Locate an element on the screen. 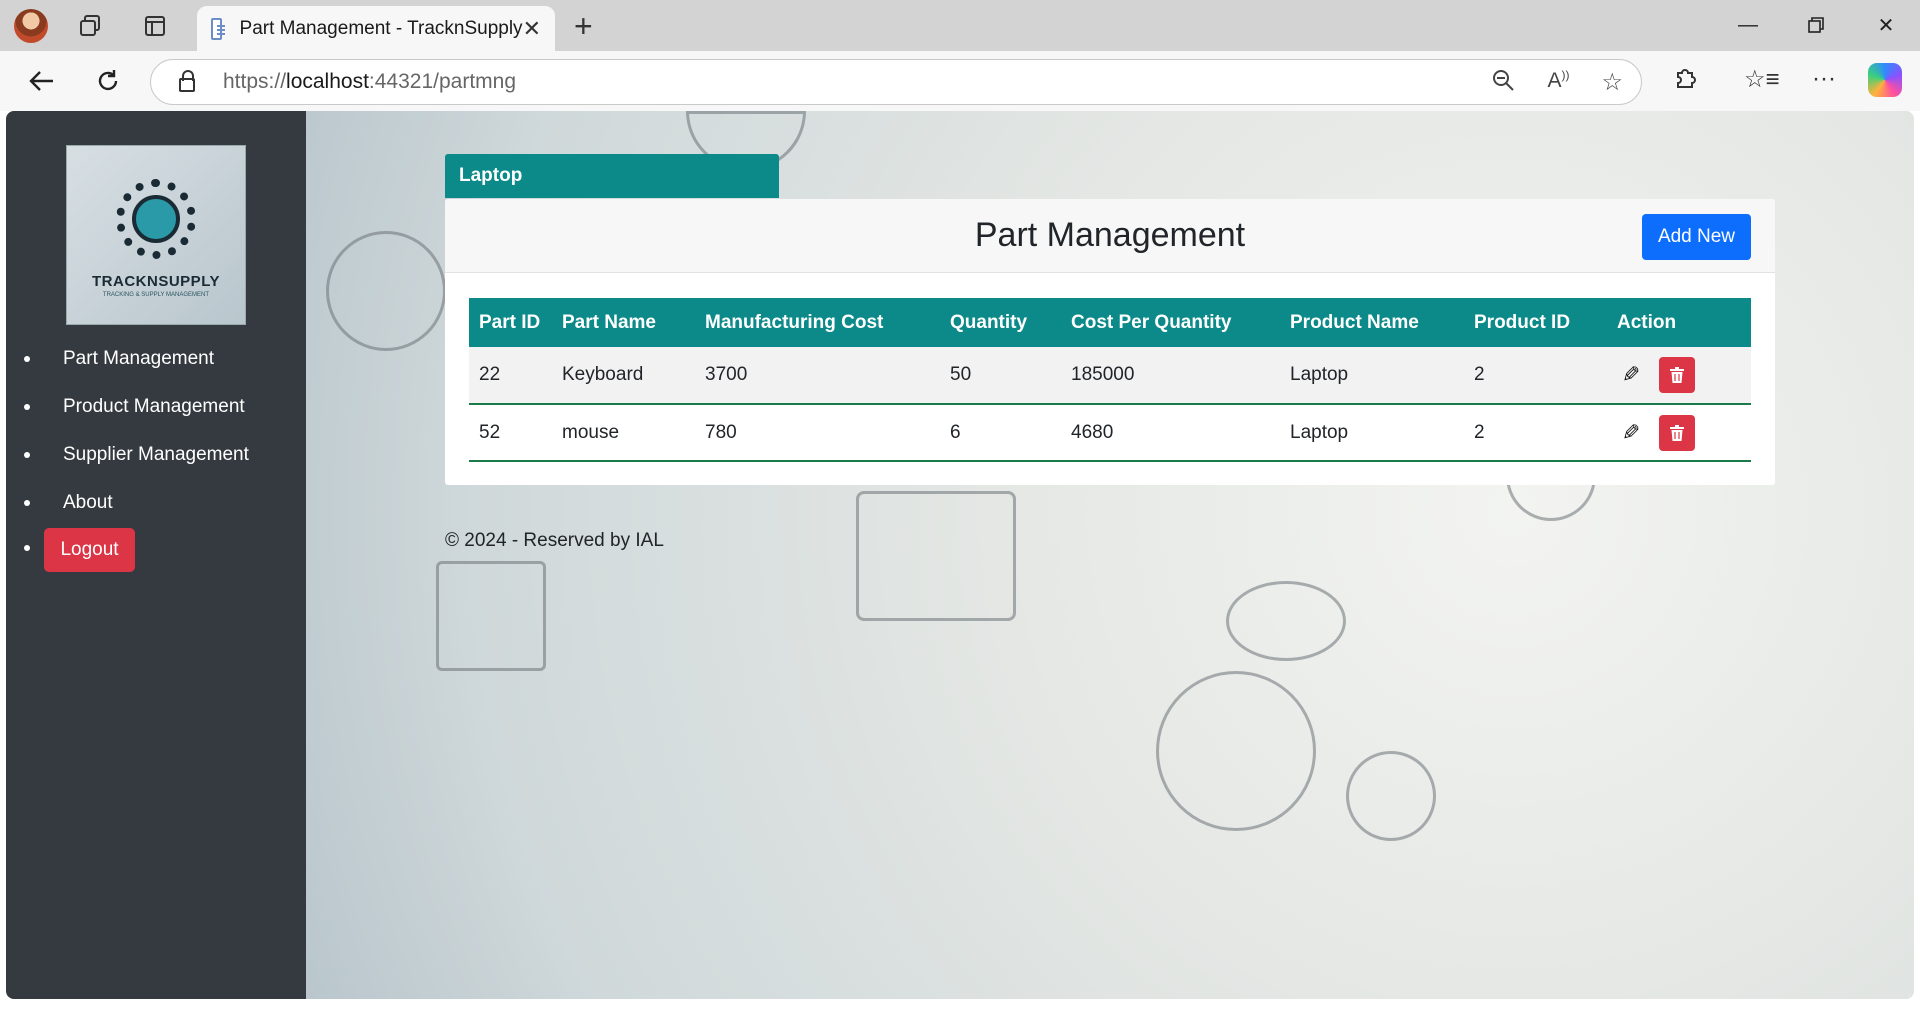 The width and height of the screenshot is (1920, 1015). tab-actions-icon is located at coordinates (155, 26).